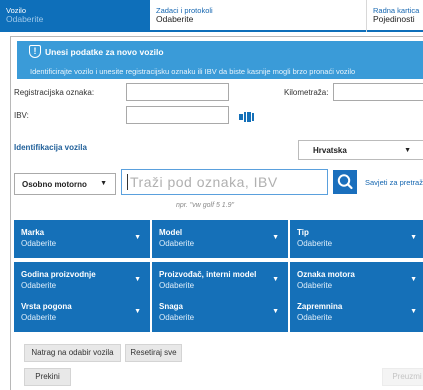 This screenshot has height=390, width=423. What do you see at coordinates (220, 239) in the screenshot?
I see `model-dropdown: Model Odaberite ▼` at bounding box center [220, 239].